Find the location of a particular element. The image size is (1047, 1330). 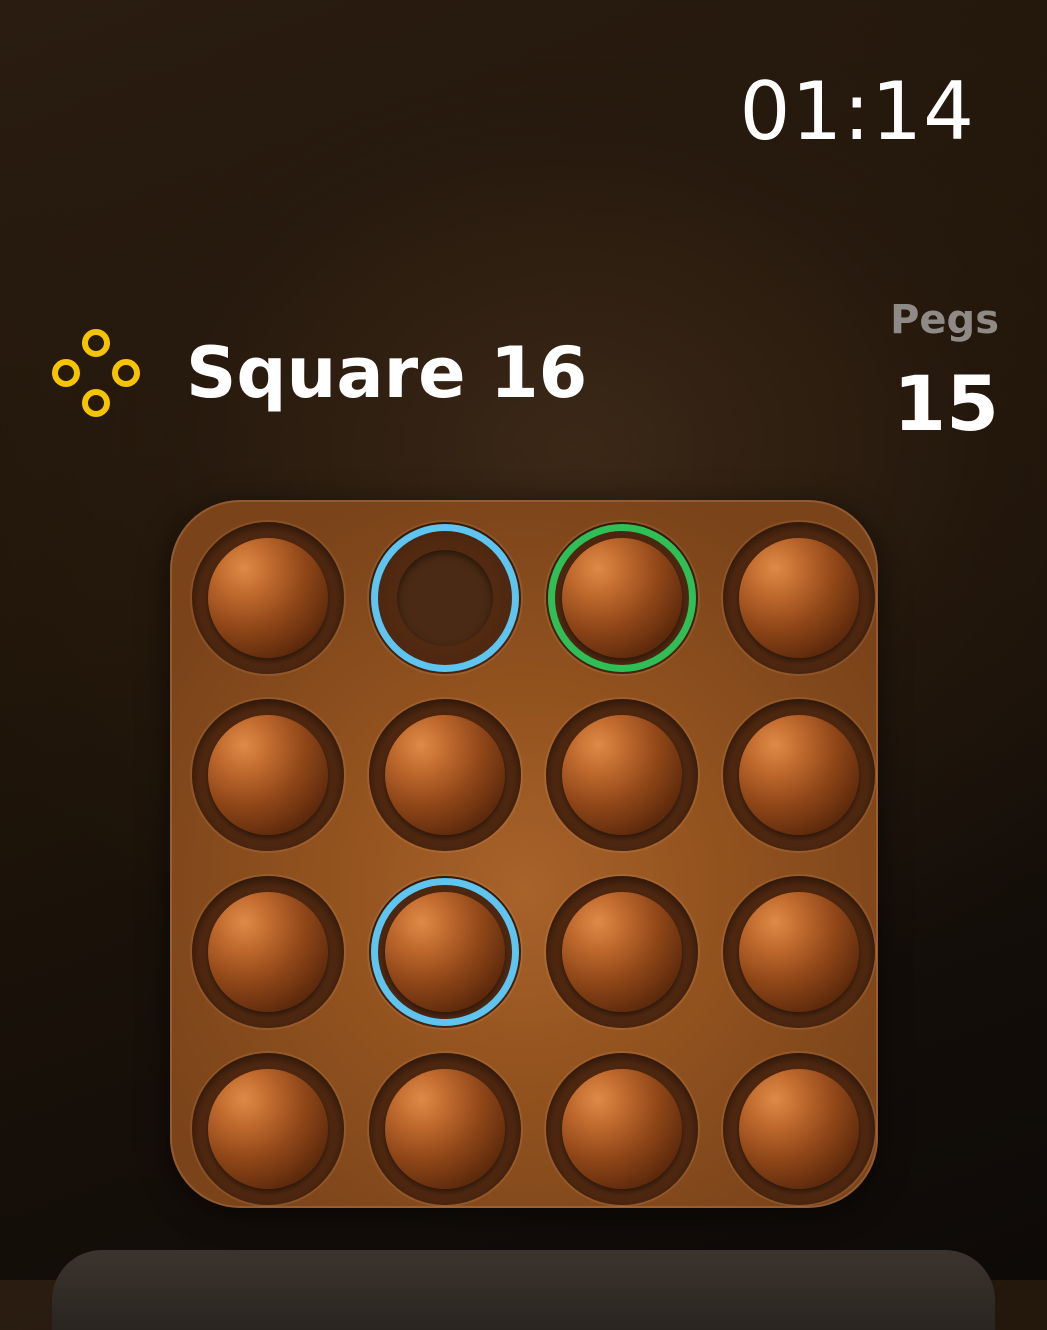

board-cell-r4c2 is located at coordinates (444, 1128).